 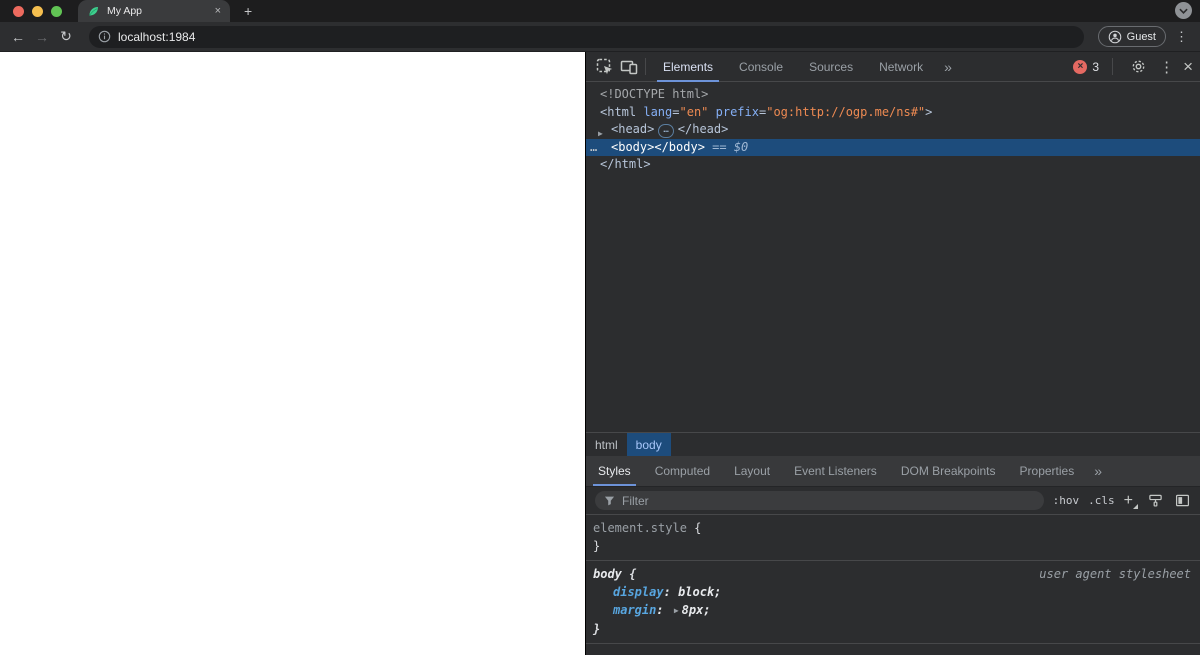 I want to click on breadcrumb-html: html, so click(x=606, y=444).